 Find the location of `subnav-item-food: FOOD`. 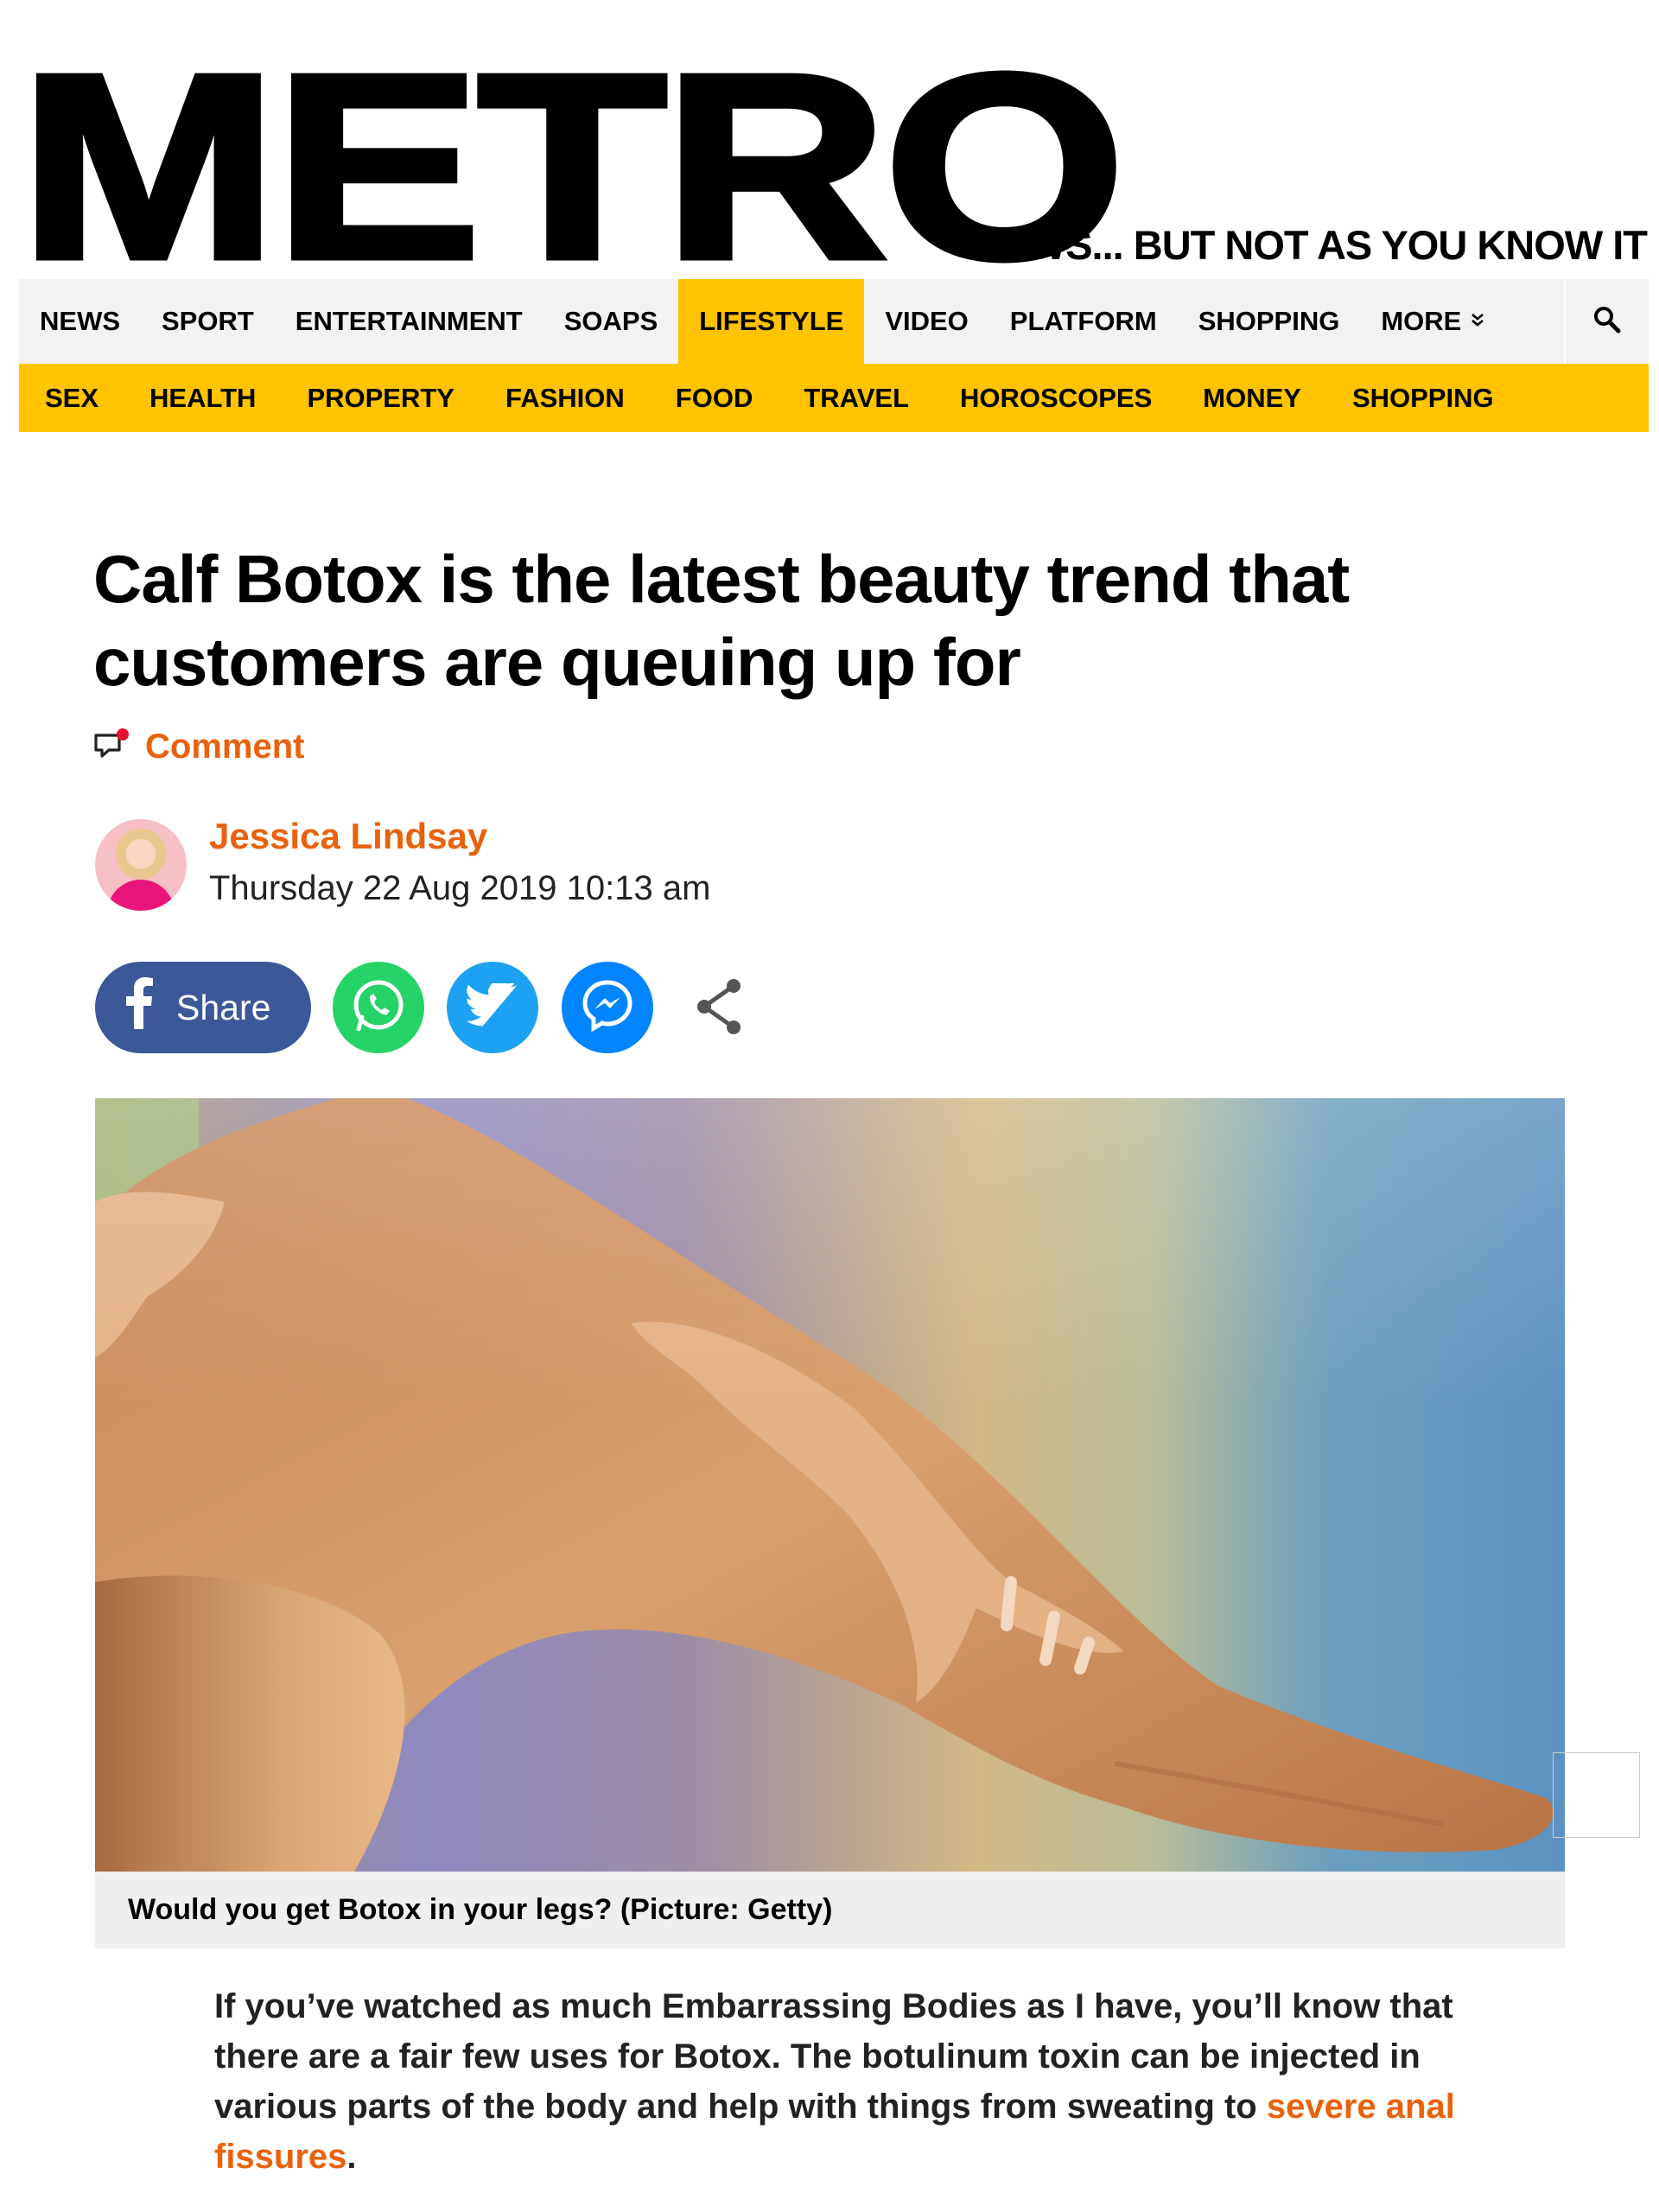

subnav-item-food: FOOD is located at coordinates (714, 398).